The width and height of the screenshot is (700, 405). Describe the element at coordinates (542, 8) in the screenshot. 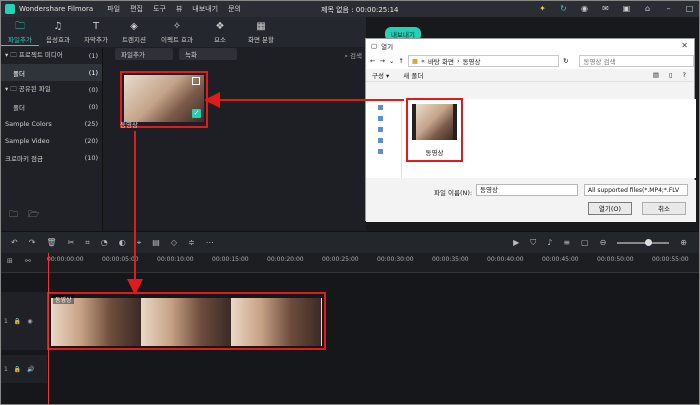

I see `lightbulb-icon: ✦` at that location.